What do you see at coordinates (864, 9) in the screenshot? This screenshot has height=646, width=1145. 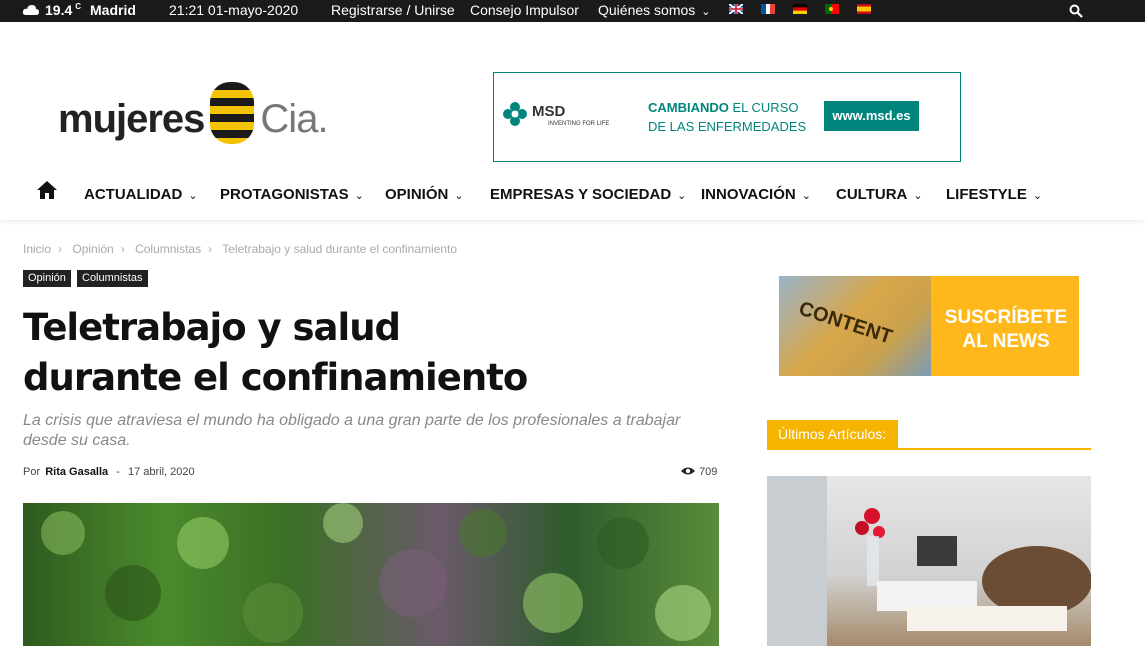 I see `flag-spain-icon` at bounding box center [864, 9].